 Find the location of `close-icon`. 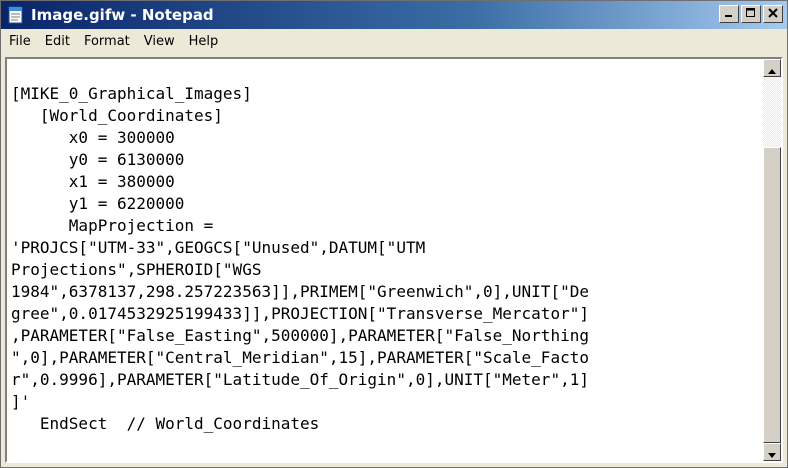

close-icon is located at coordinates (773, 14).